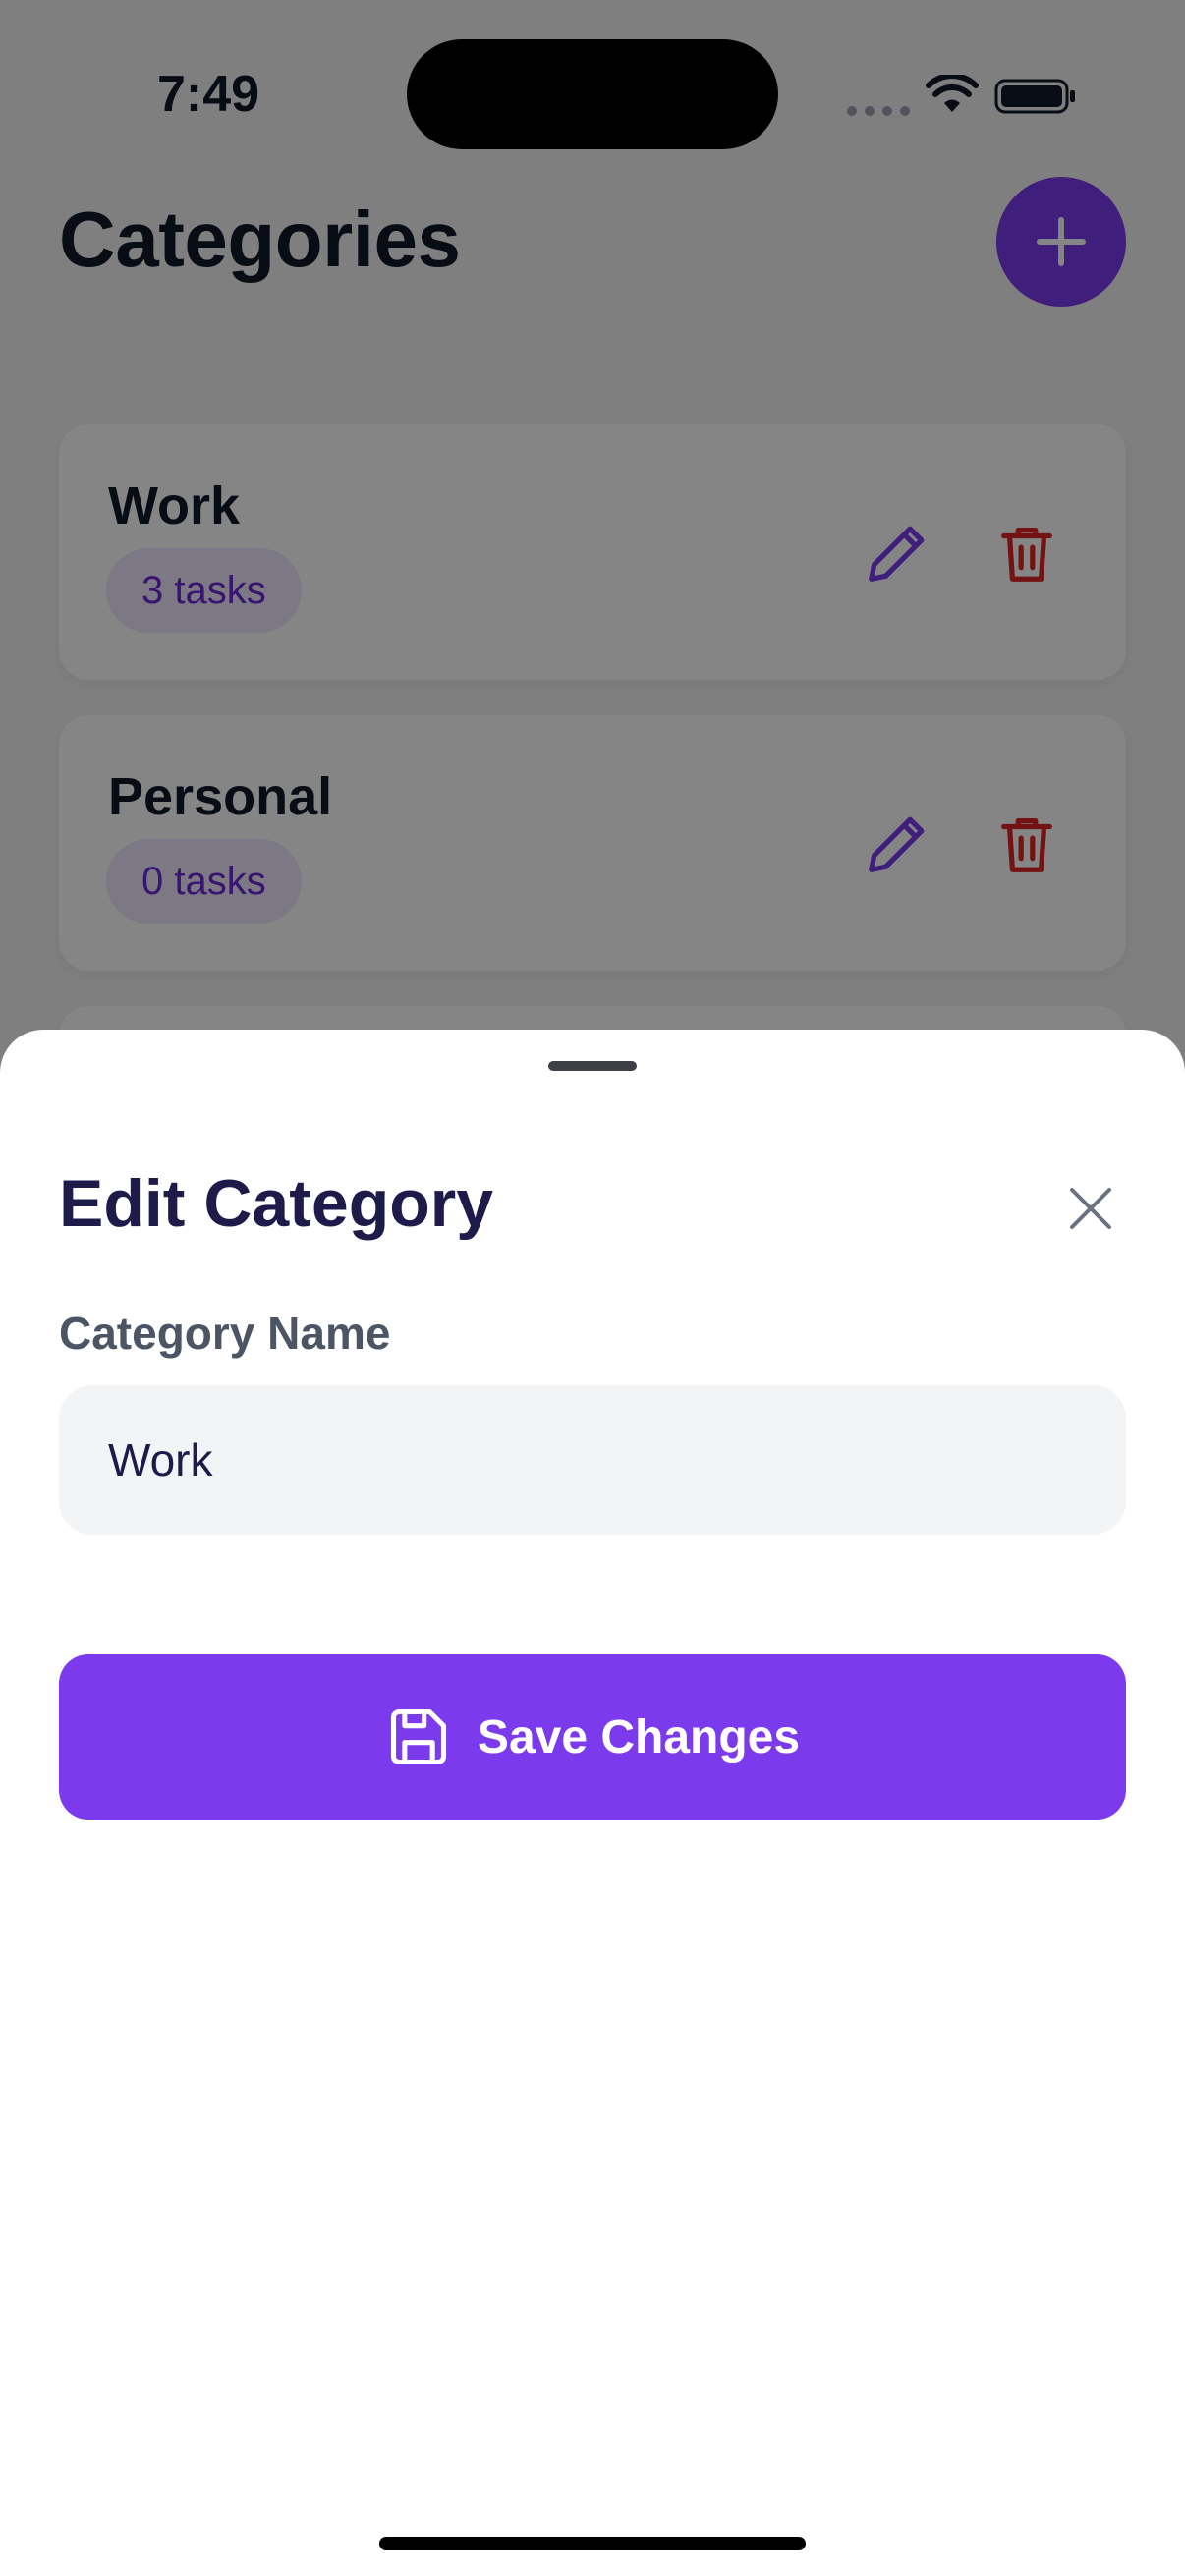 The image size is (1185, 2576). I want to click on close-icon, so click(1091, 1208).